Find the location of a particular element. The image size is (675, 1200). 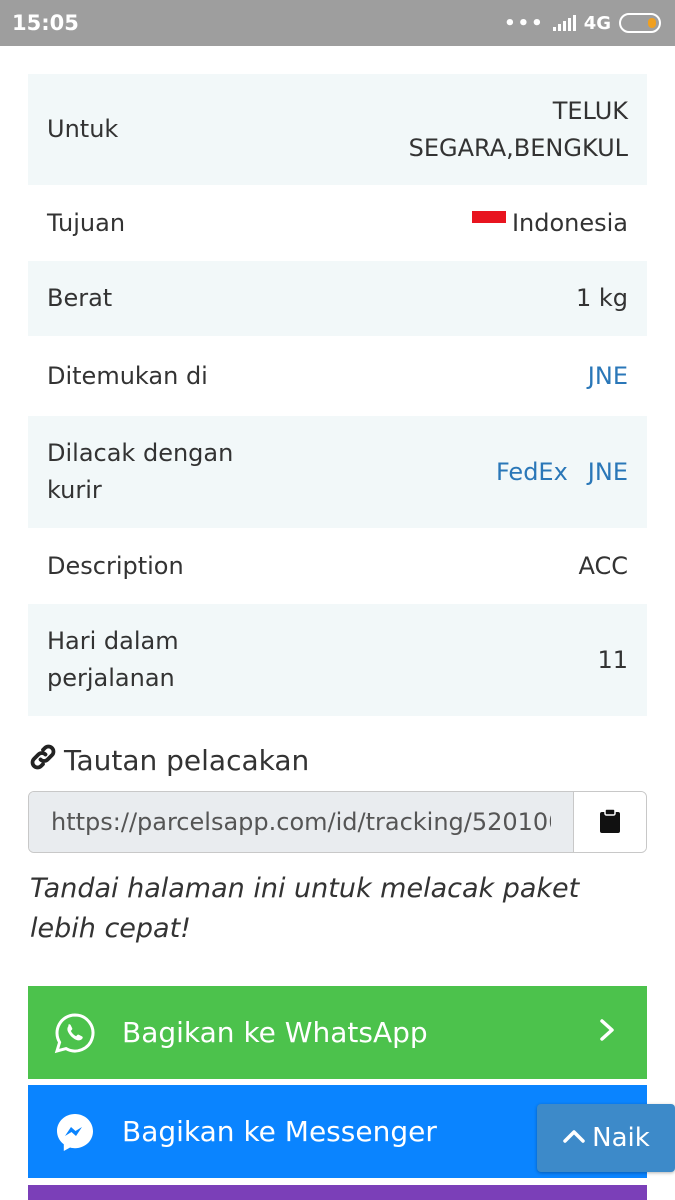

share-whatsapp-label: Bagikan ke WhatsApp is located at coordinates (275, 1032).